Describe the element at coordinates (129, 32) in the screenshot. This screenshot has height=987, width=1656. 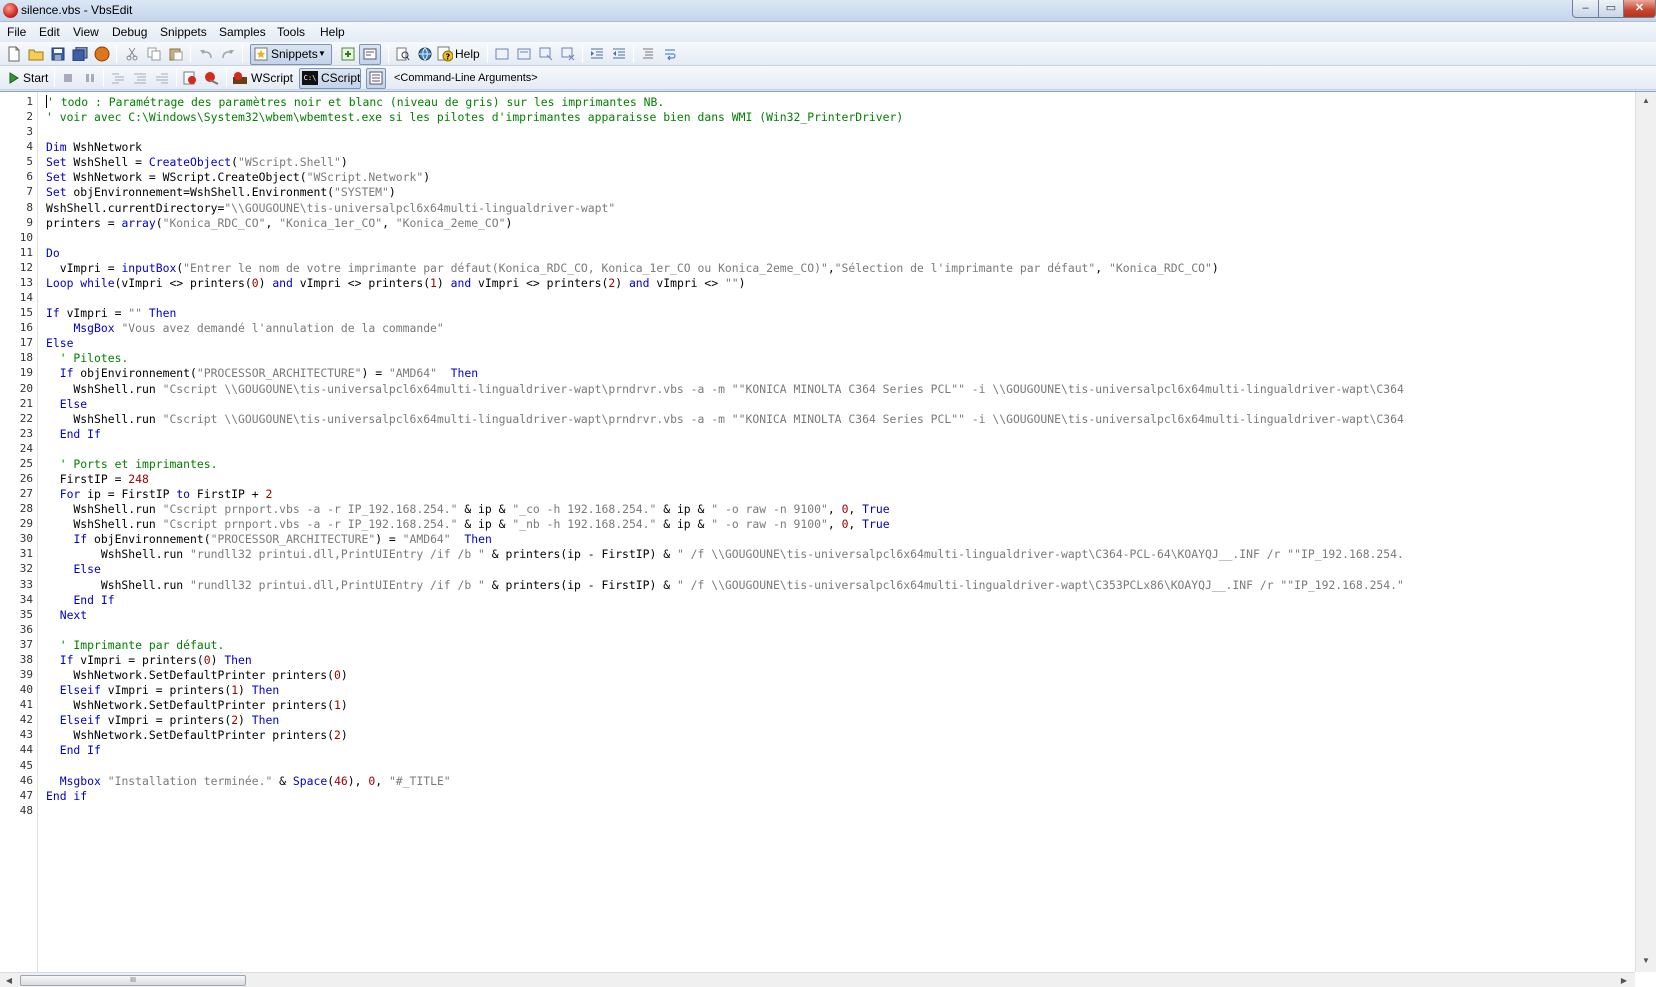
I see `menu-debug: Debug` at that location.